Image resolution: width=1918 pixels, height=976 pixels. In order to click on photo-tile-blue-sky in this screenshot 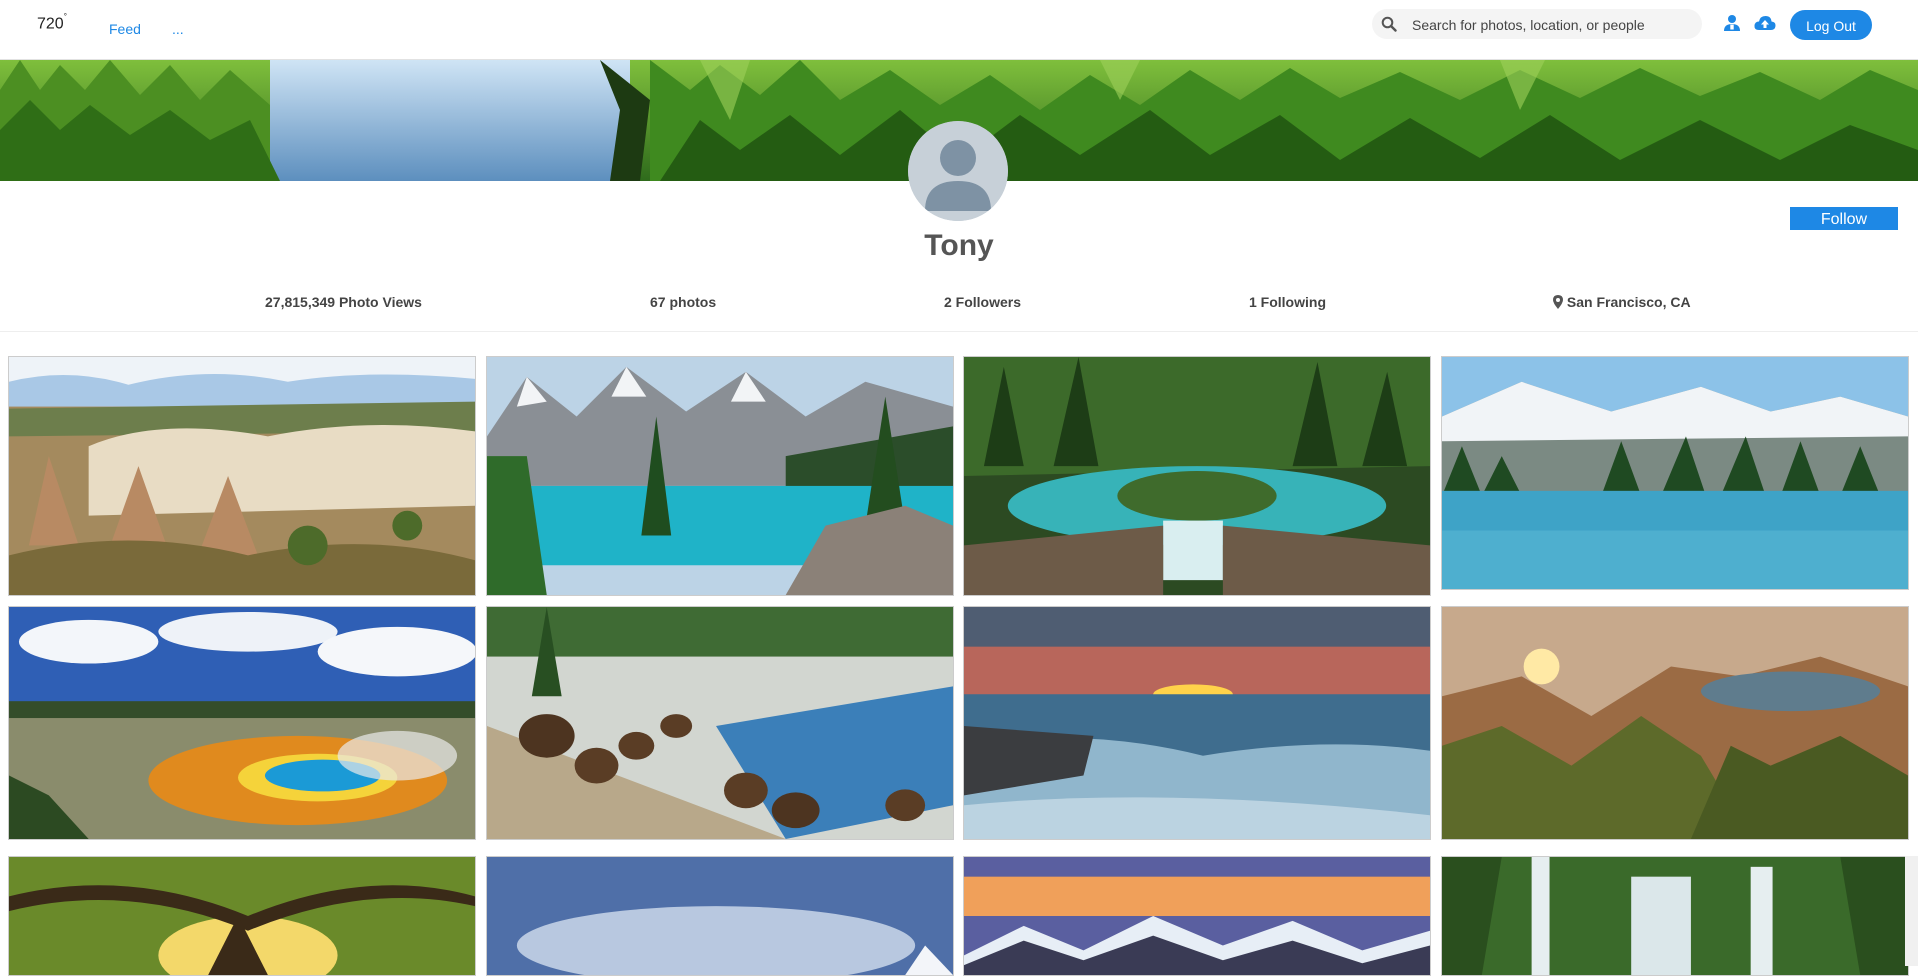, I will do `click(720, 916)`.